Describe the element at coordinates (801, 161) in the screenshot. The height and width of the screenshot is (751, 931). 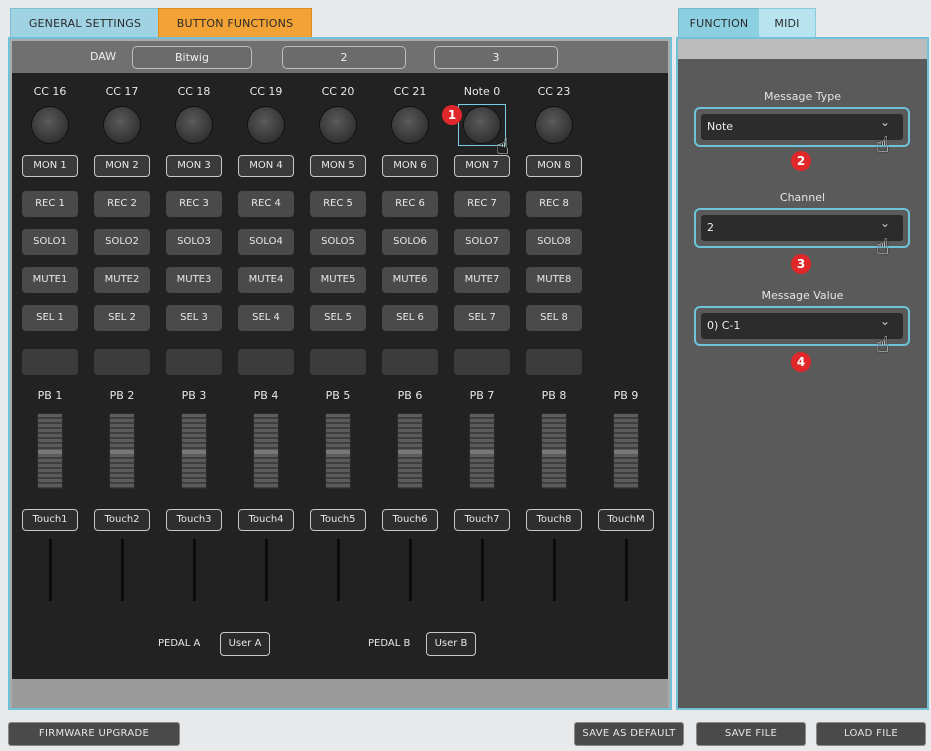
I see `step-badge-2: 2` at that location.